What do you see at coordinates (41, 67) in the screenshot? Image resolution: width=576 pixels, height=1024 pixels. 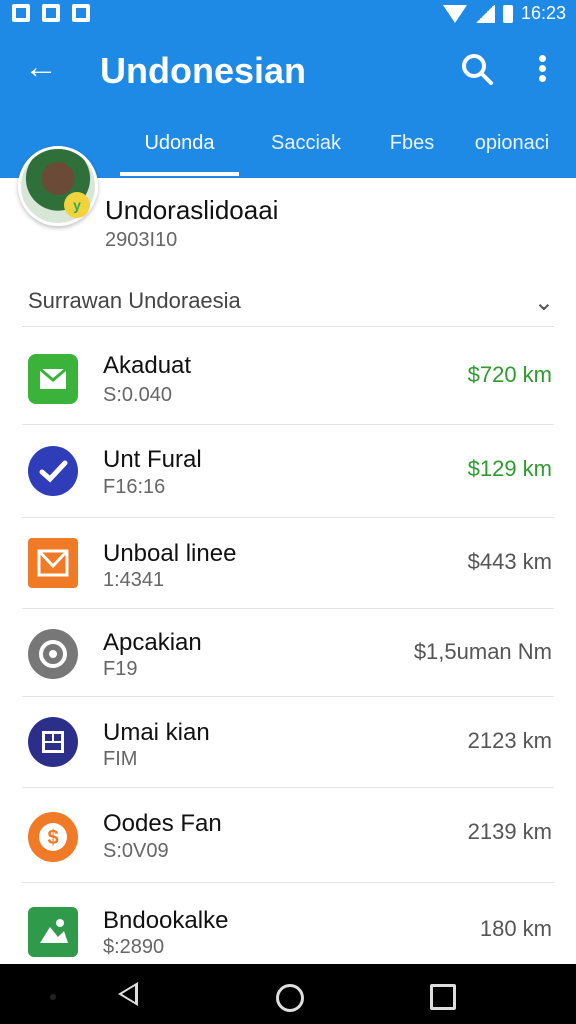 I see `arrow-left-icon: ←` at bounding box center [41, 67].